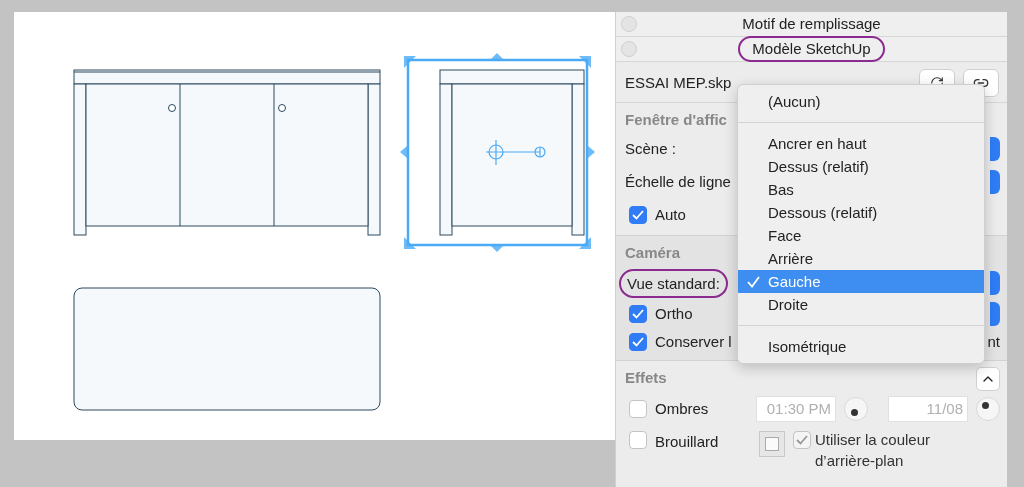 The width and height of the screenshot is (1024, 487). Describe the element at coordinates (861, 143) in the screenshot. I see `menu-item: Ancrer en haut` at that location.